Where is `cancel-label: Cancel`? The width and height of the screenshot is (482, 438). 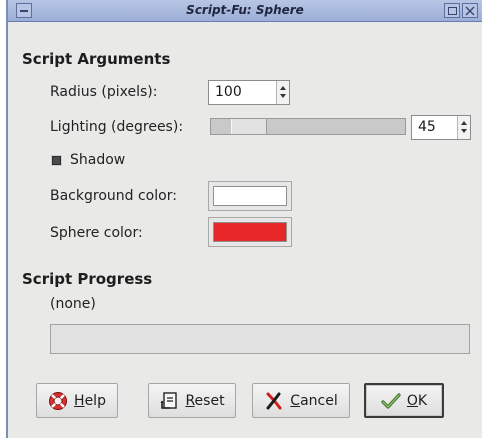
cancel-label: Cancel is located at coordinates (314, 400).